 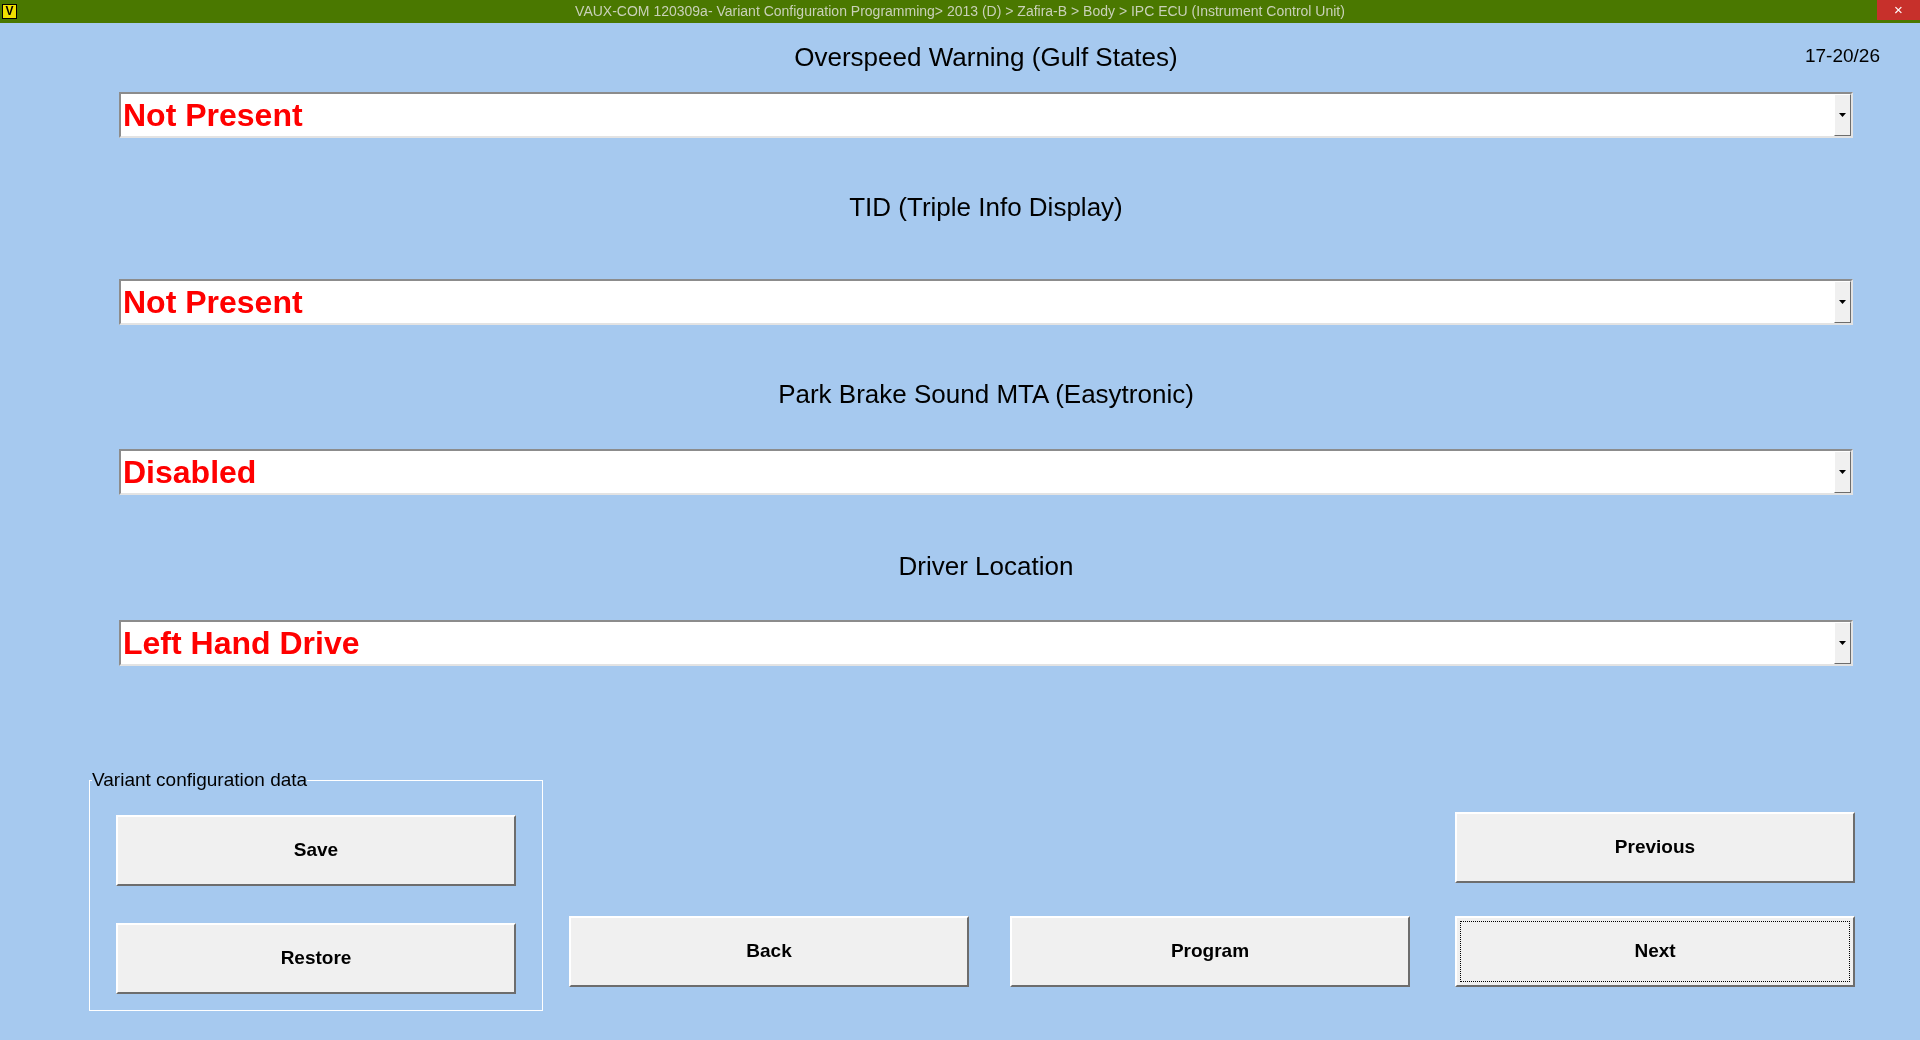 I want to click on button: Next, so click(x=1655, y=951).